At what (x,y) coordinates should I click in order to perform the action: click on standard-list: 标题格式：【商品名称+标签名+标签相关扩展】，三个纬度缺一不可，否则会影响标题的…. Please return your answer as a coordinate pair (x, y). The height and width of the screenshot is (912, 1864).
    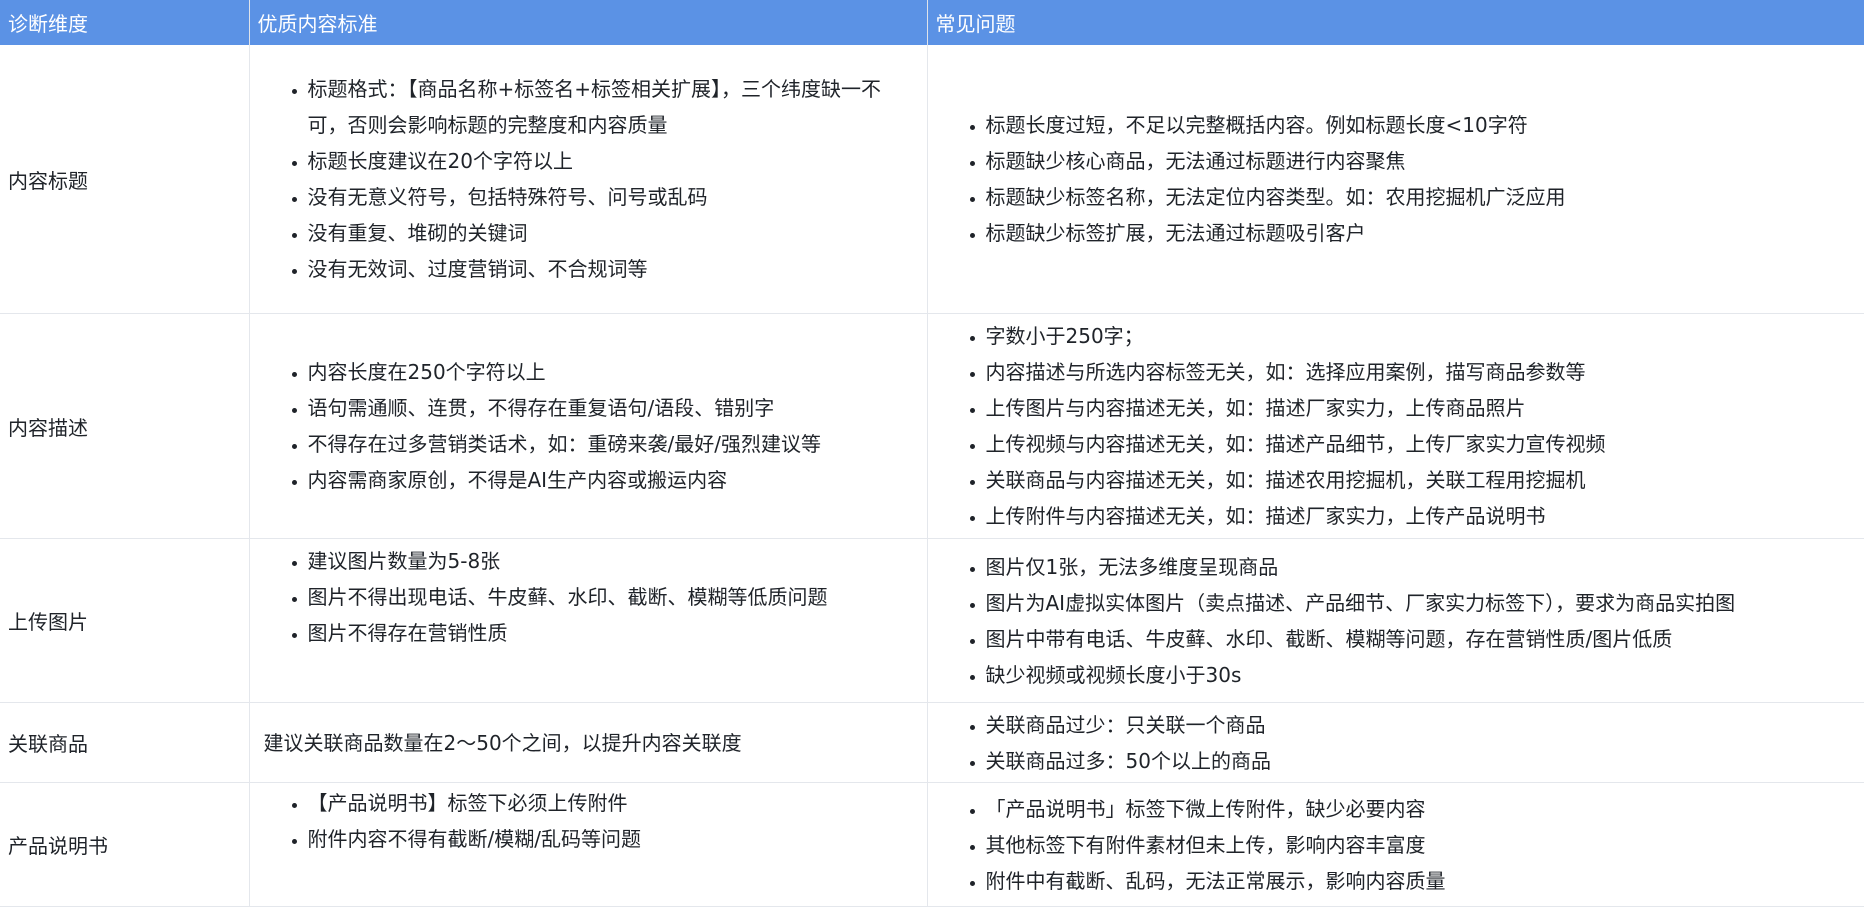
    Looking at the image, I should click on (588, 179).